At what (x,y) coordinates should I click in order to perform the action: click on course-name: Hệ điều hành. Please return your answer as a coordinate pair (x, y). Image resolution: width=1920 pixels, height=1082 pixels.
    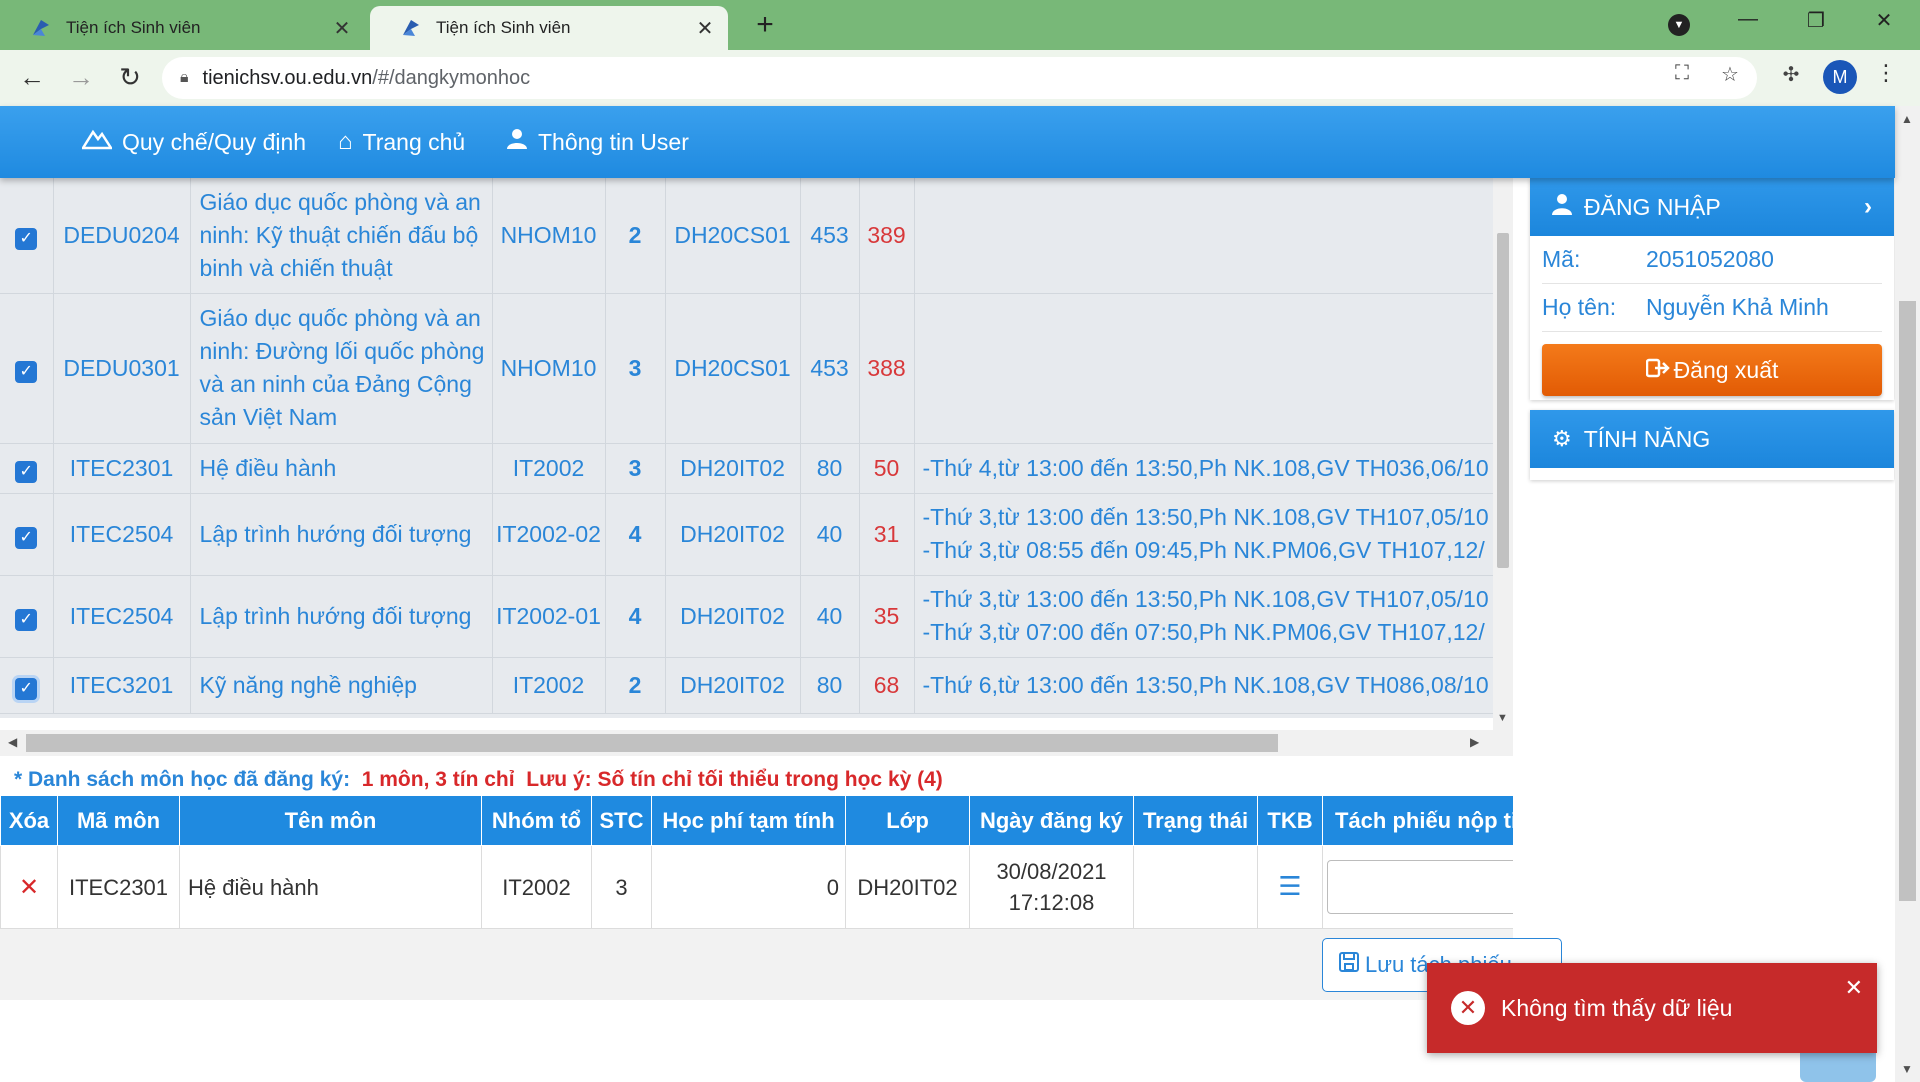
    Looking at the image, I should click on (341, 468).